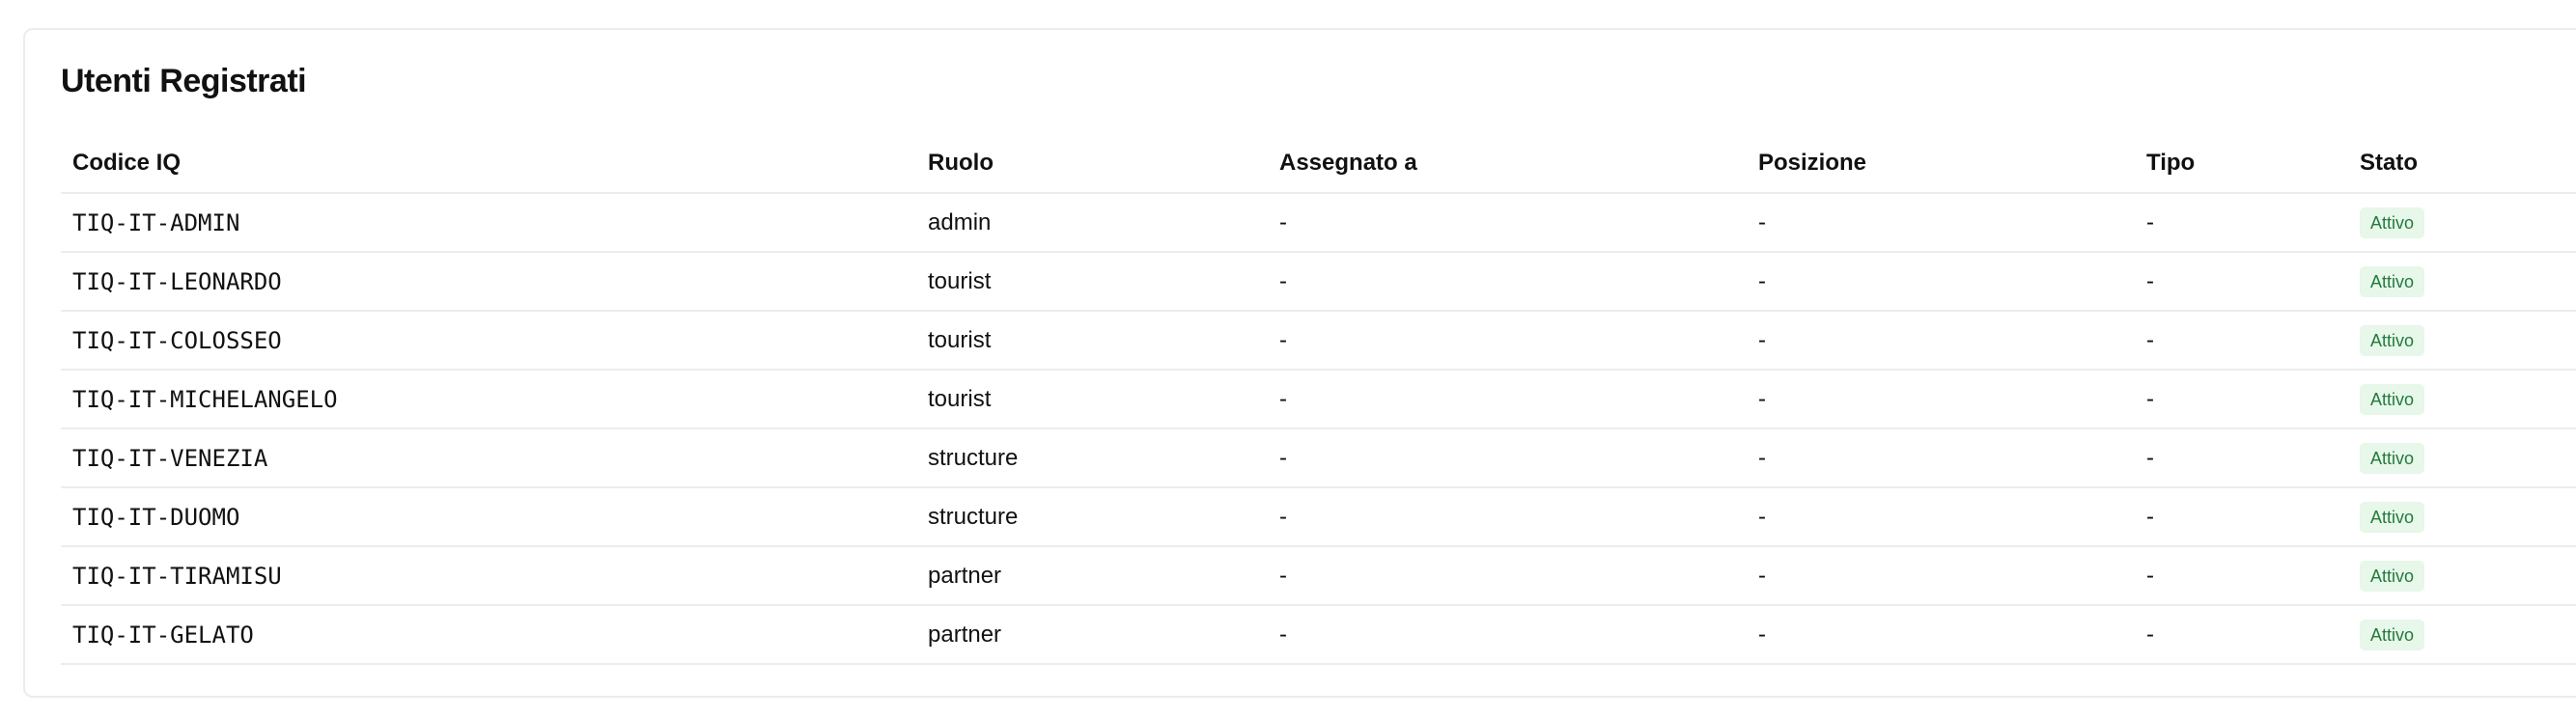 This screenshot has height=718, width=2576. Describe the element at coordinates (1092, 164) in the screenshot. I see `header-role: Ruolo` at that location.